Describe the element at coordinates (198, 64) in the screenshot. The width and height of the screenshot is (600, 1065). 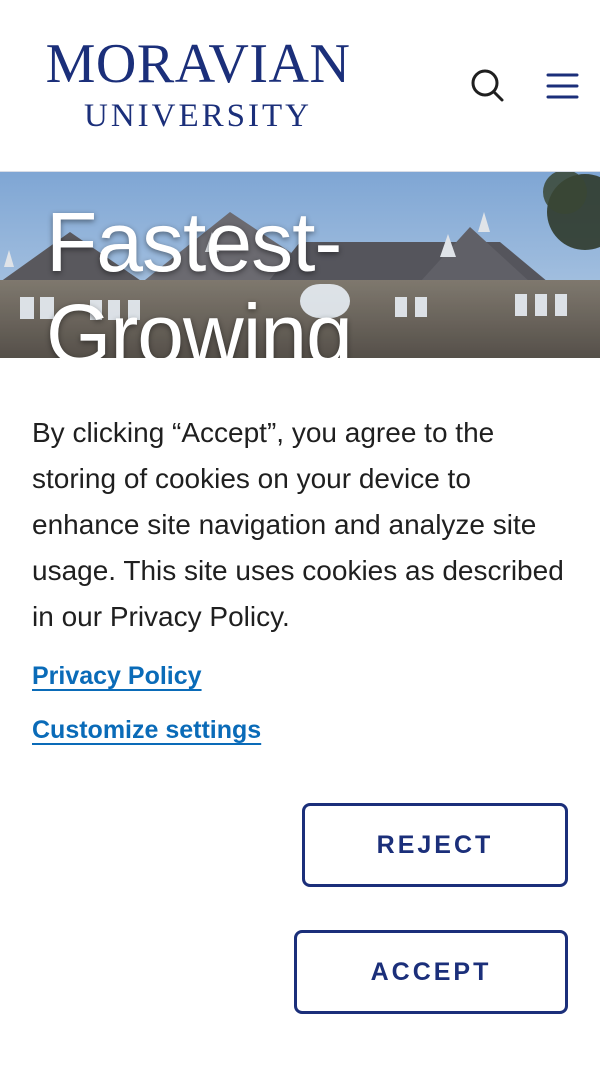
I see `logo-wordmark-primary: MORAVIAN` at that location.